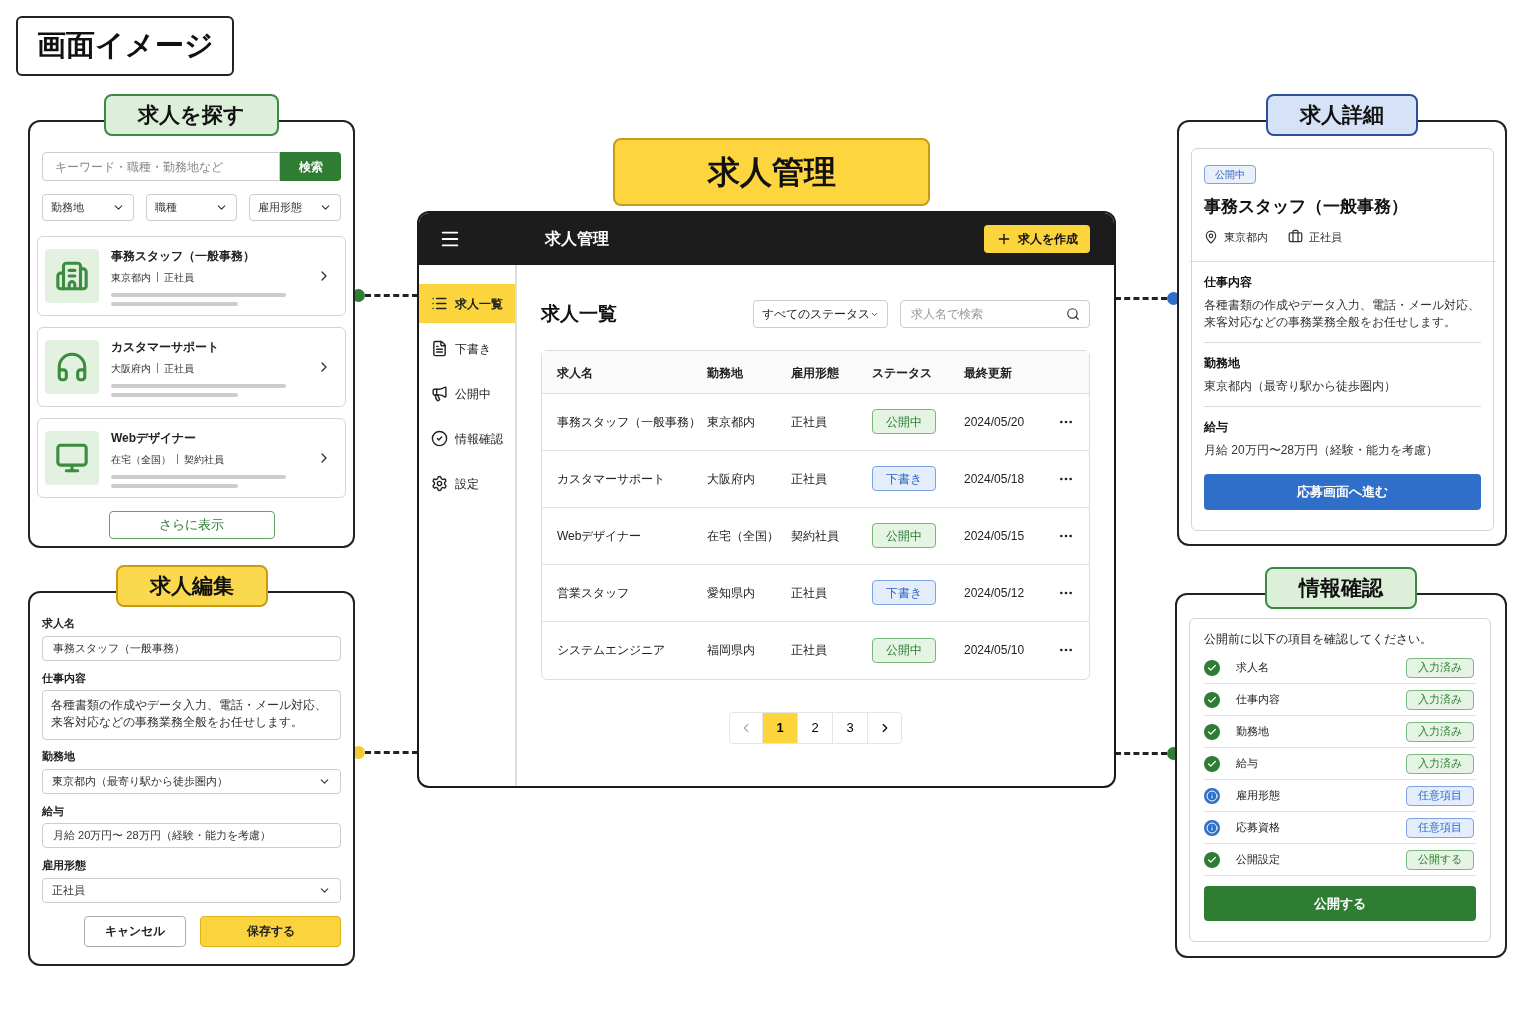  What do you see at coordinates (191, 781) in the screenshot?
I see `select-field: 東京都内（最寄り駅から徒歩圏内）` at bounding box center [191, 781].